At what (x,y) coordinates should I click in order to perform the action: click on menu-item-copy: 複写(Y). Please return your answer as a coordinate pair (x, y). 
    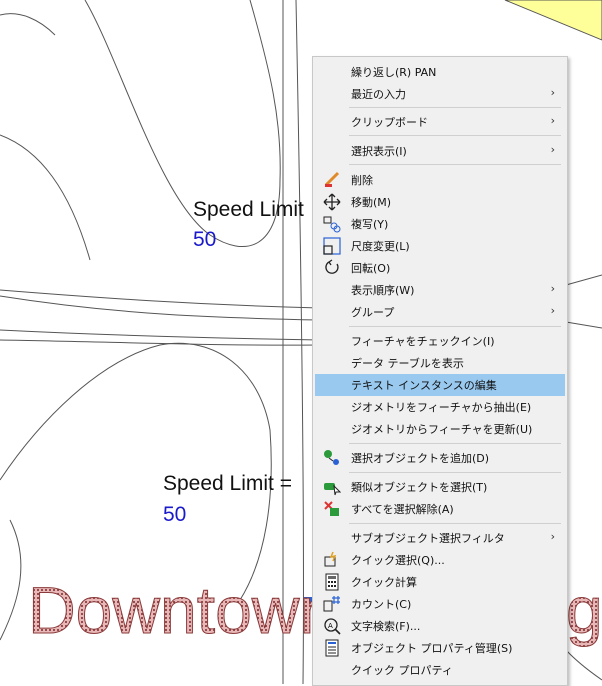
    Looking at the image, I should click on (440, 224).